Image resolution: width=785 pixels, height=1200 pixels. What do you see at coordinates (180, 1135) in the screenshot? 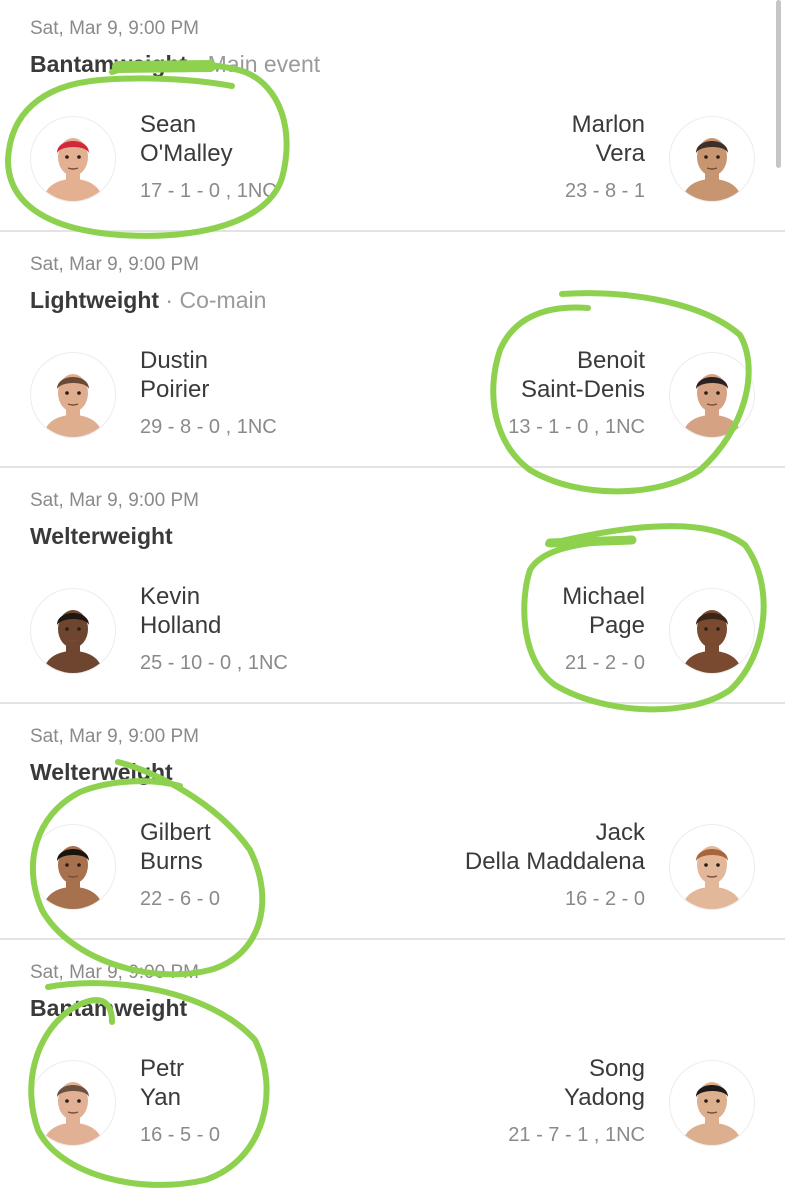
I see `fighter-record: 16 - 5 - 0` at bounding box center [180, 1135].